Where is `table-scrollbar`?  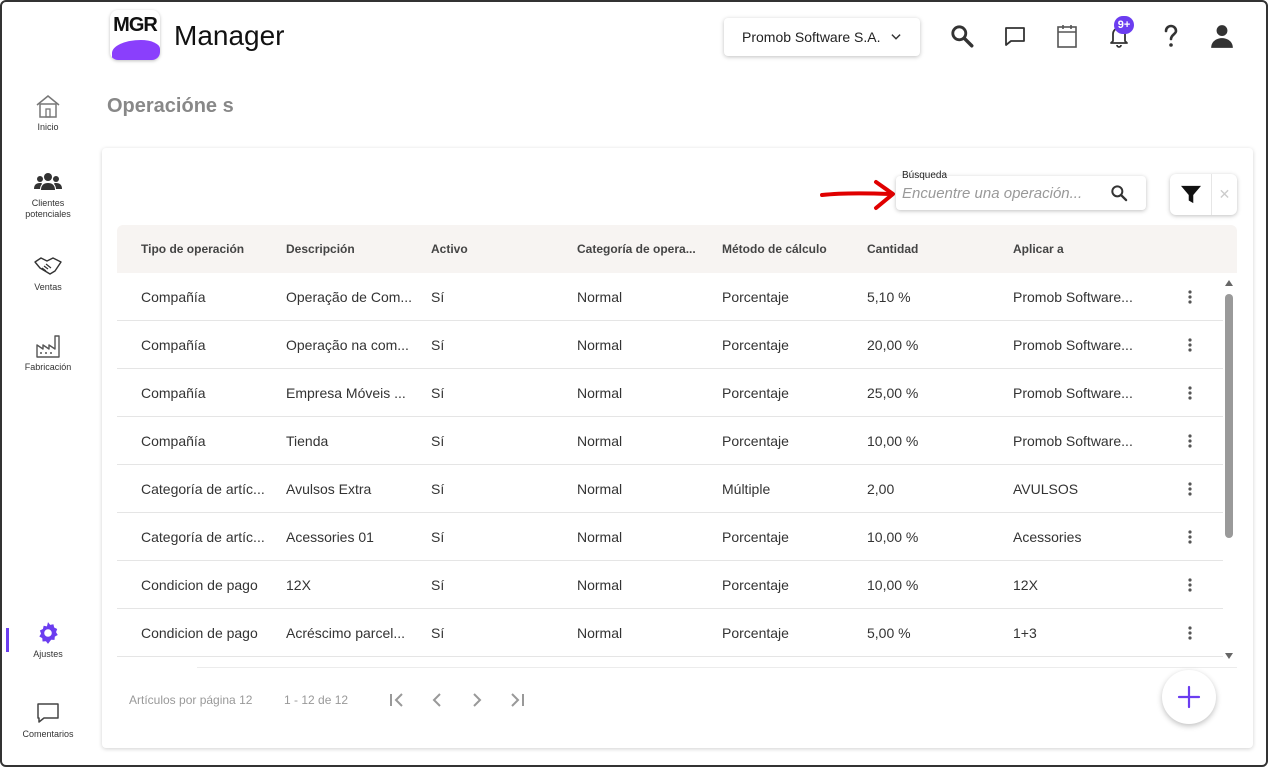 table-scrollbar is located at coordinates (1229, 473).